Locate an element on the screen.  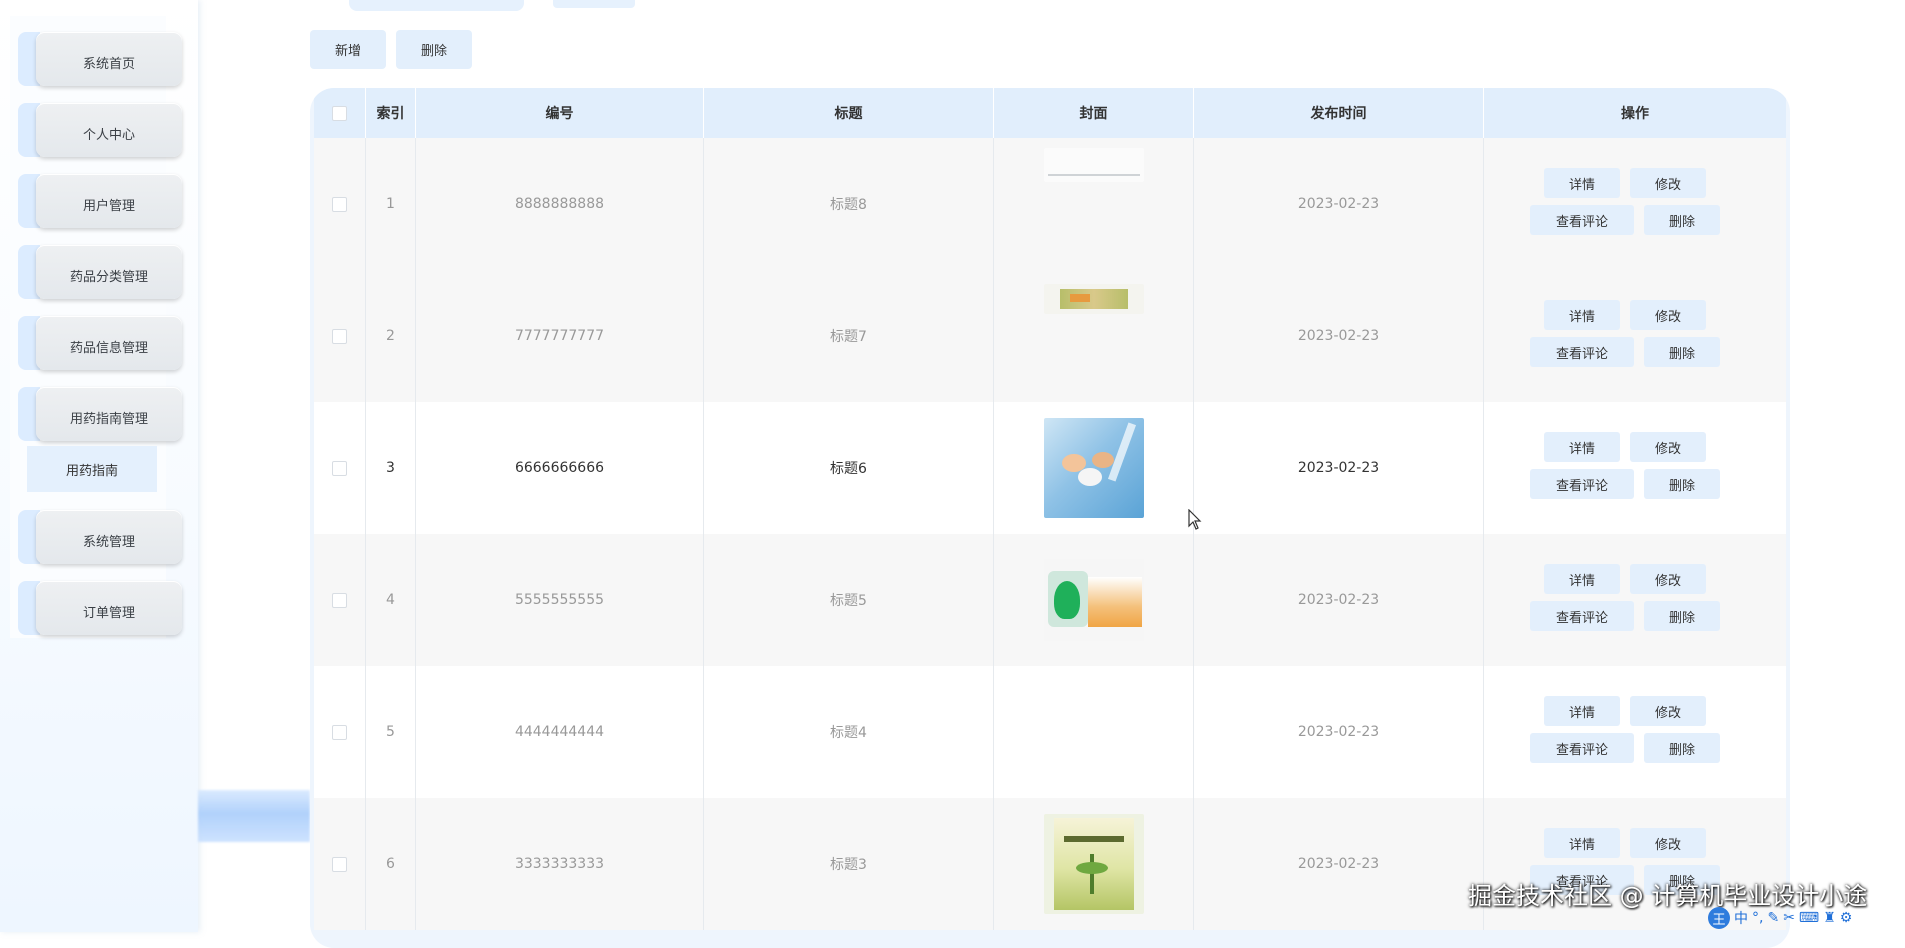
sidebar-button-guide-management: 用药指南管理 is located at coordinates (109, 414).